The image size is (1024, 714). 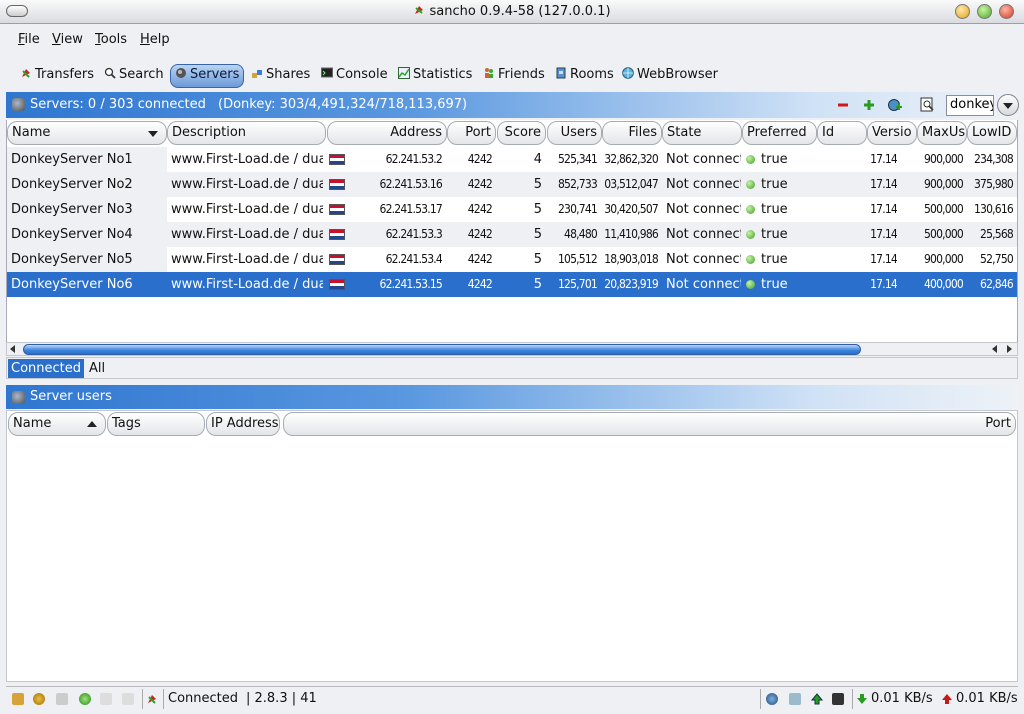 I want to click on cell-lowid: 52,750, so click(x=996, y=259).